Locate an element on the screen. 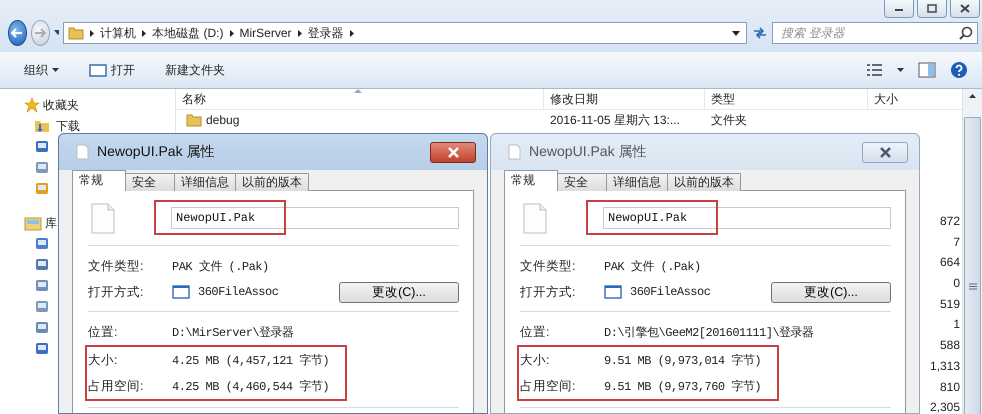  column-header: 大小 is located at coordinates (914, 99).